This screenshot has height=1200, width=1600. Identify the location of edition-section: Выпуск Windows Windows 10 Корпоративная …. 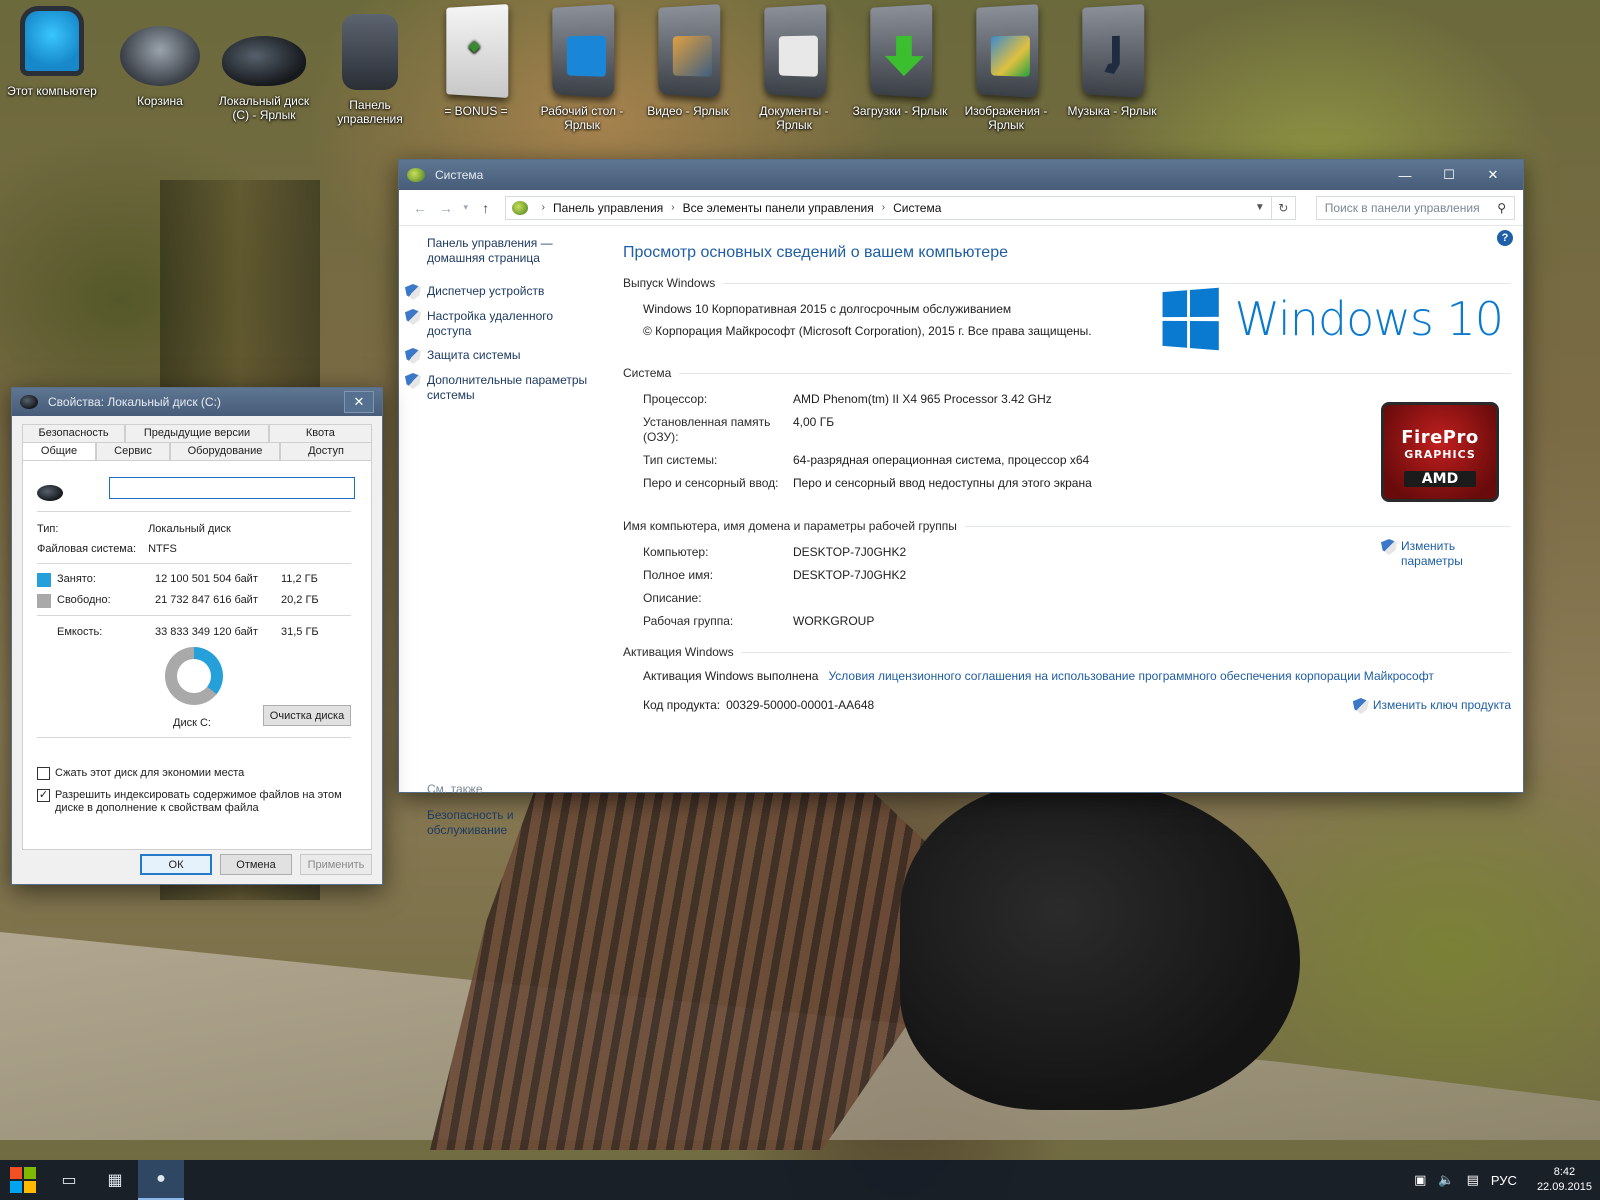
(1067, 313).